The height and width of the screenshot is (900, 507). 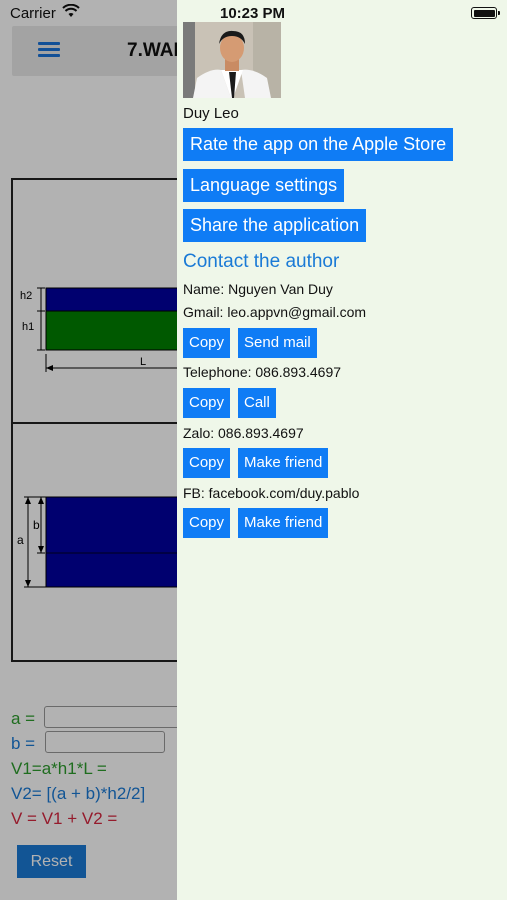 I want to click on copy-zalo-button: Copy, so click(x=207, y=463).